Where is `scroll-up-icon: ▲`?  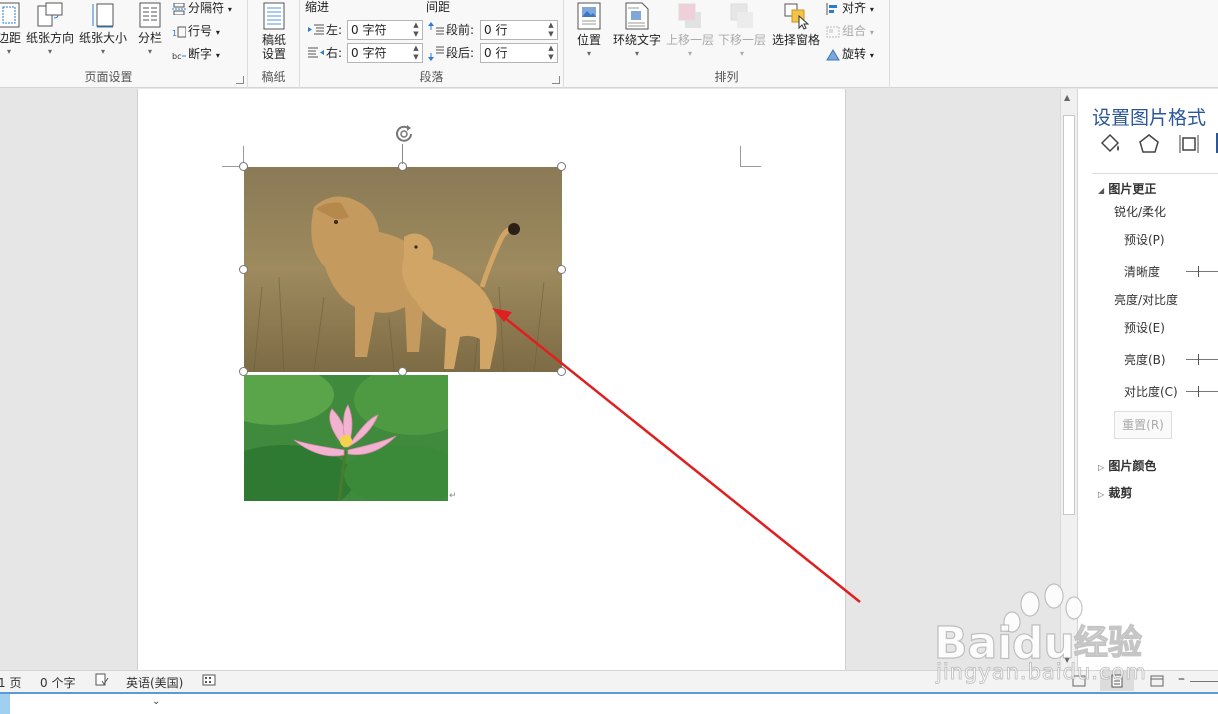 scroll-up-icon: ▲ is located at coordinates (1067, 97).